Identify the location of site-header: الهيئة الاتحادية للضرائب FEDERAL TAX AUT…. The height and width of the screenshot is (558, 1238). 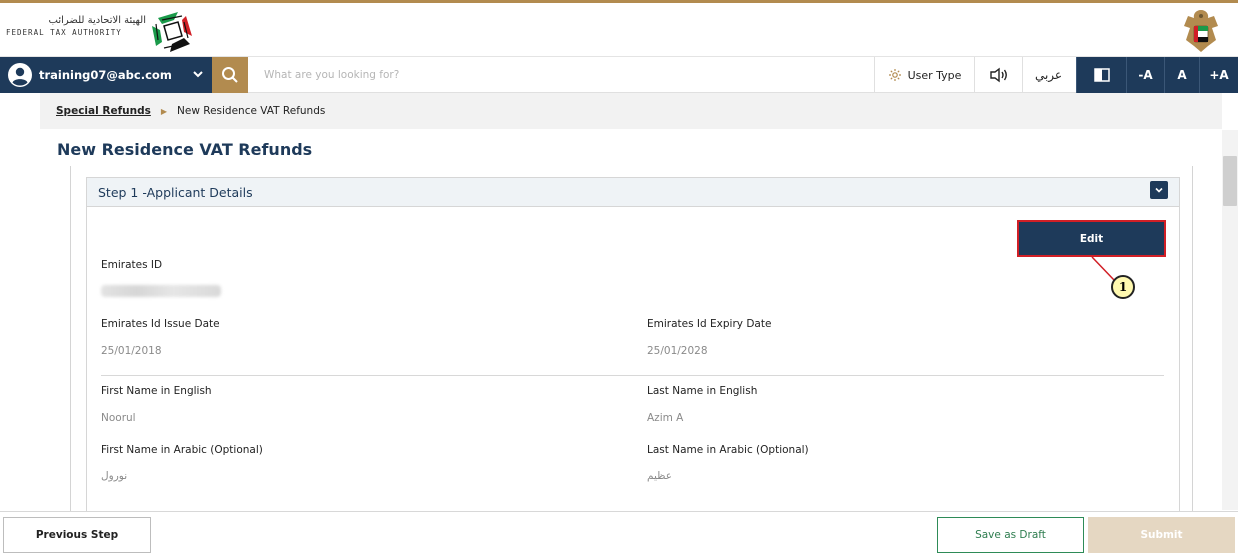
(619, 30).